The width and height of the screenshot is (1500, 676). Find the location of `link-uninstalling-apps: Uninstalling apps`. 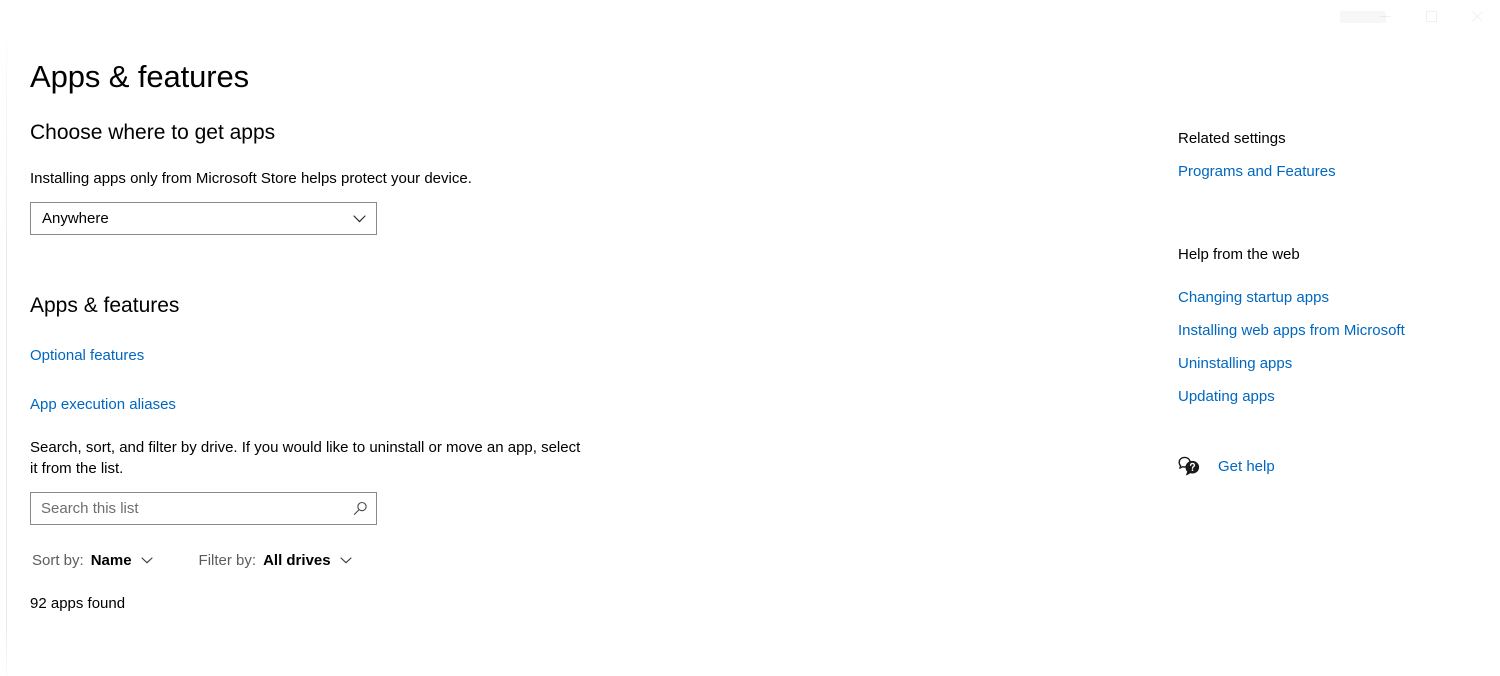

link-uninstalling-apps: Uninstalling apps is located at coordinates (1235, 363).